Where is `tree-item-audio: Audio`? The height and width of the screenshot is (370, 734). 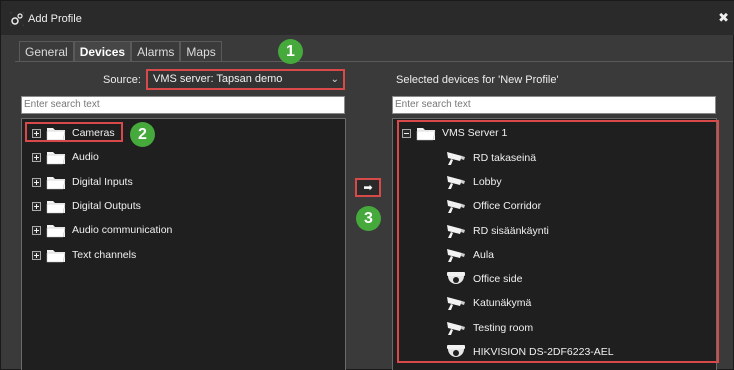
tree-item-audio: Audio is located at coordinates (65, 157).